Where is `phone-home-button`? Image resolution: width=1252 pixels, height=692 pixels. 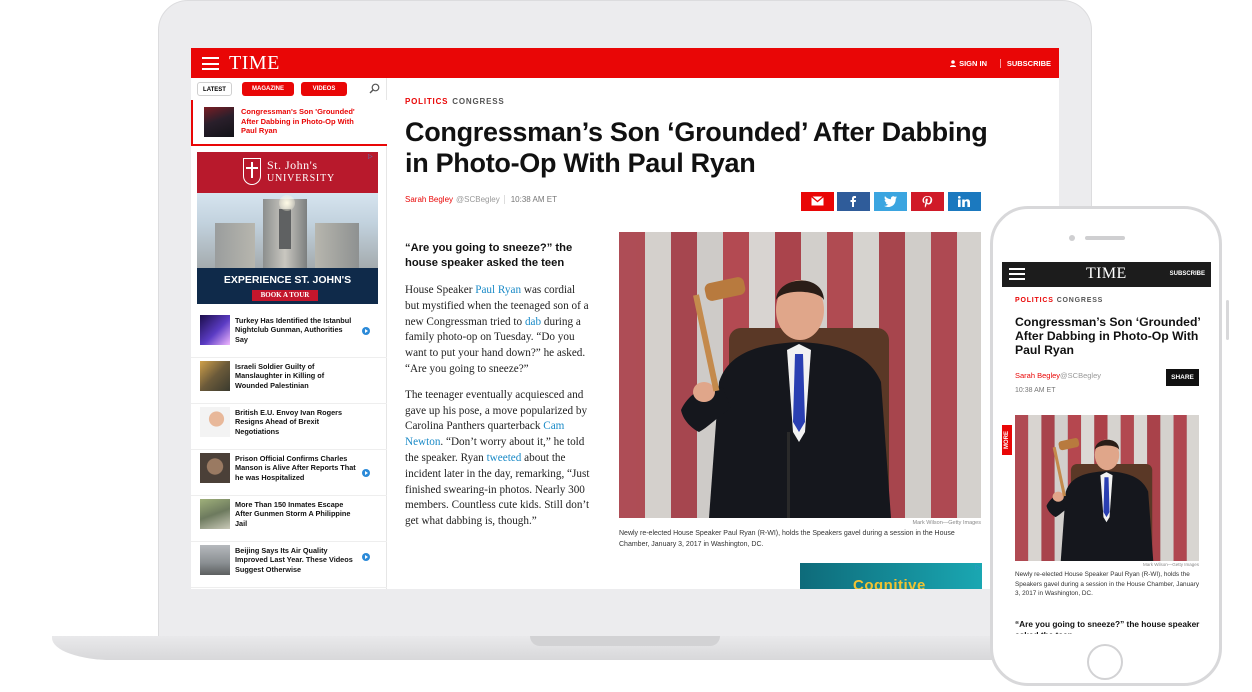 phone-home-button is located at coordinates (1105, 662).